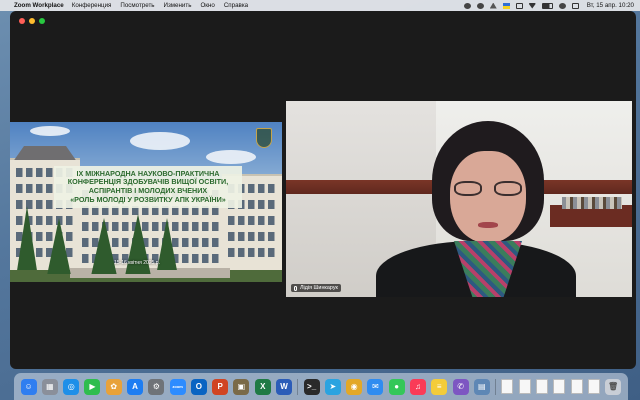 The width and height of the screenshot is (640, 400). I want to click on wifi-icon, so click(532, 5).